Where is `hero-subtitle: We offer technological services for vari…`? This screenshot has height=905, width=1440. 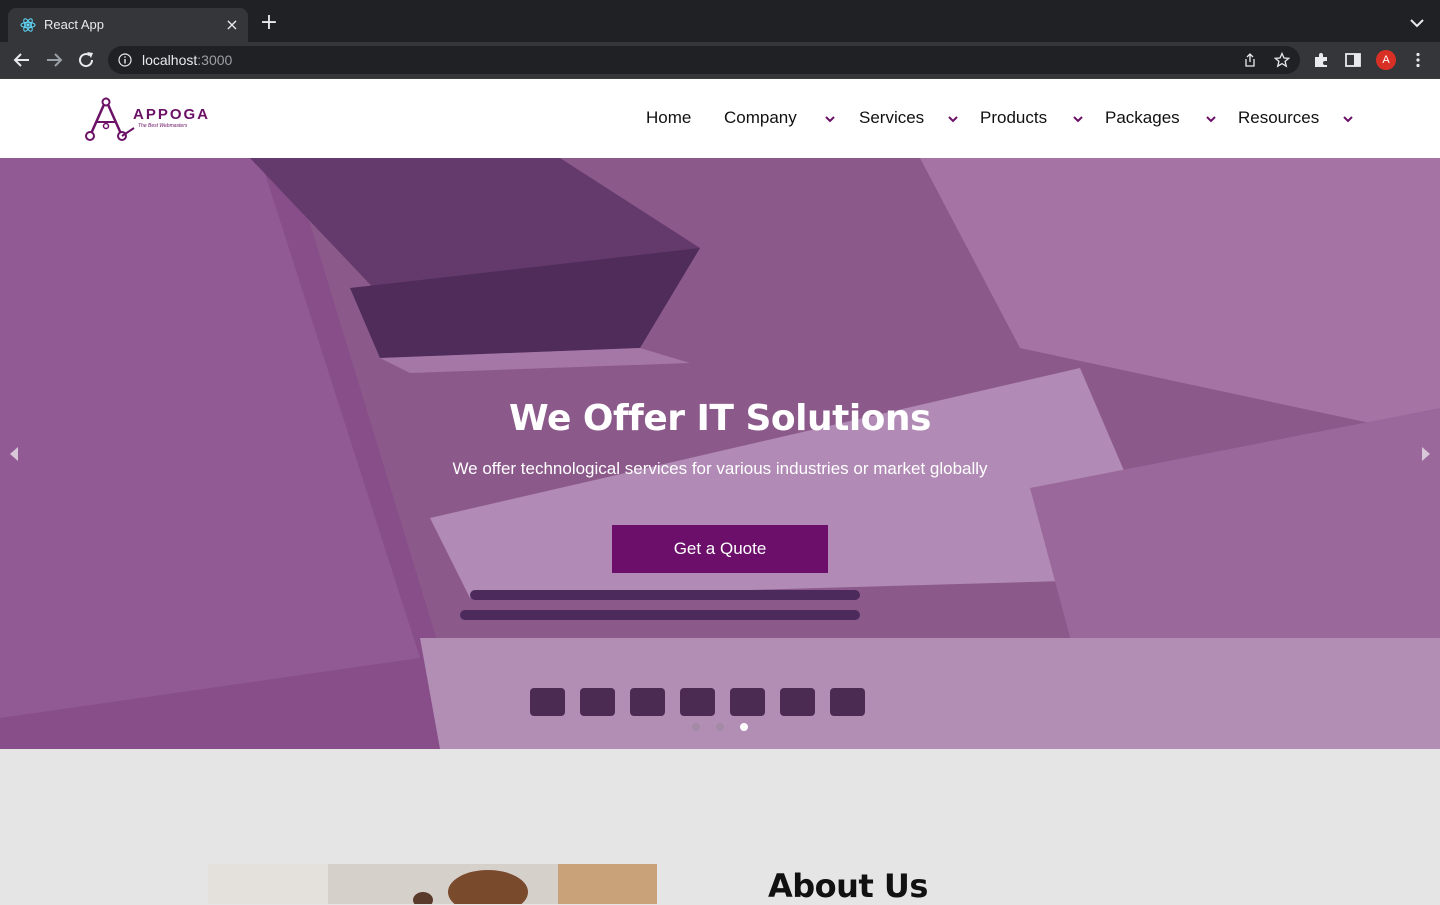
hero-subtitle: We offer technological services for vari… is located at coordinates (720, 468).